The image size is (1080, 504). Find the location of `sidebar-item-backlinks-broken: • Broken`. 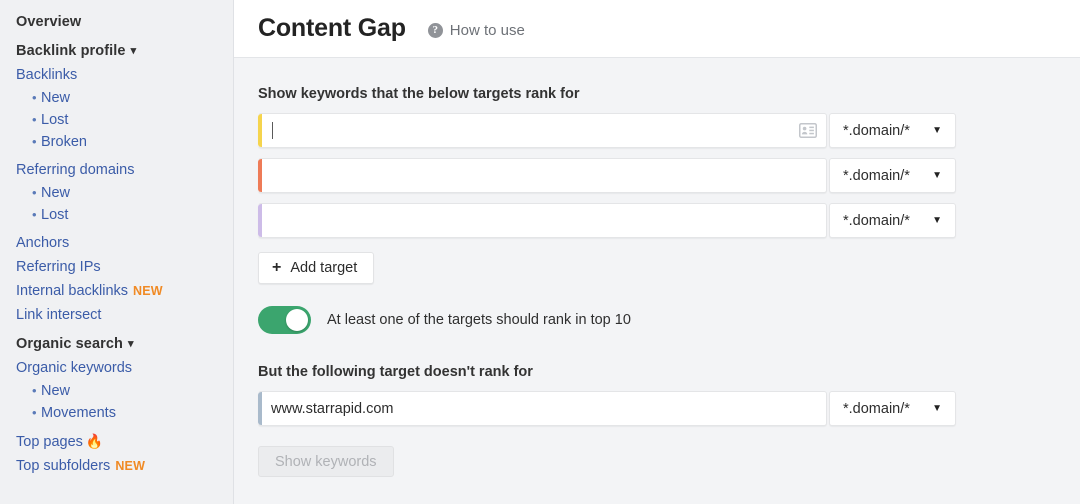

sidebar-item-backlinks-broken: • Broken is located at coordinates (116, 142).